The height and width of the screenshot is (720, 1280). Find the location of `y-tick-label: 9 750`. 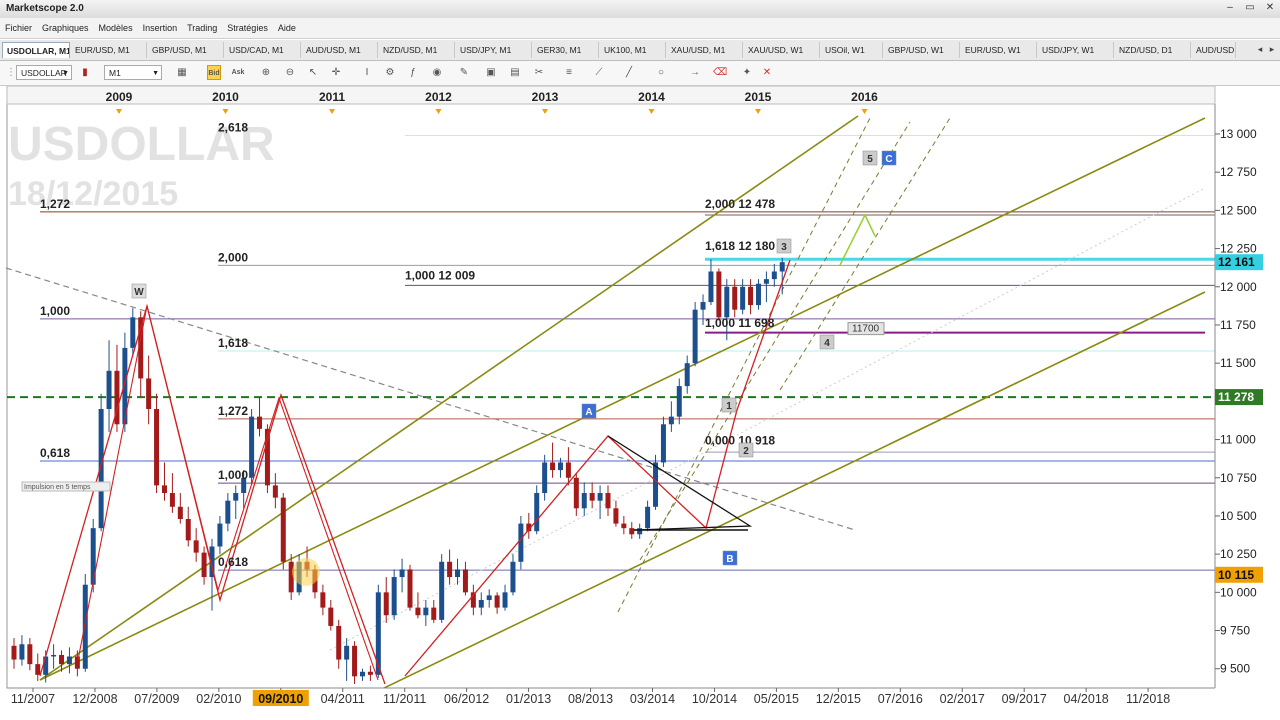

y-tick-label: 9 750 is located at coordinates (1235, 631).